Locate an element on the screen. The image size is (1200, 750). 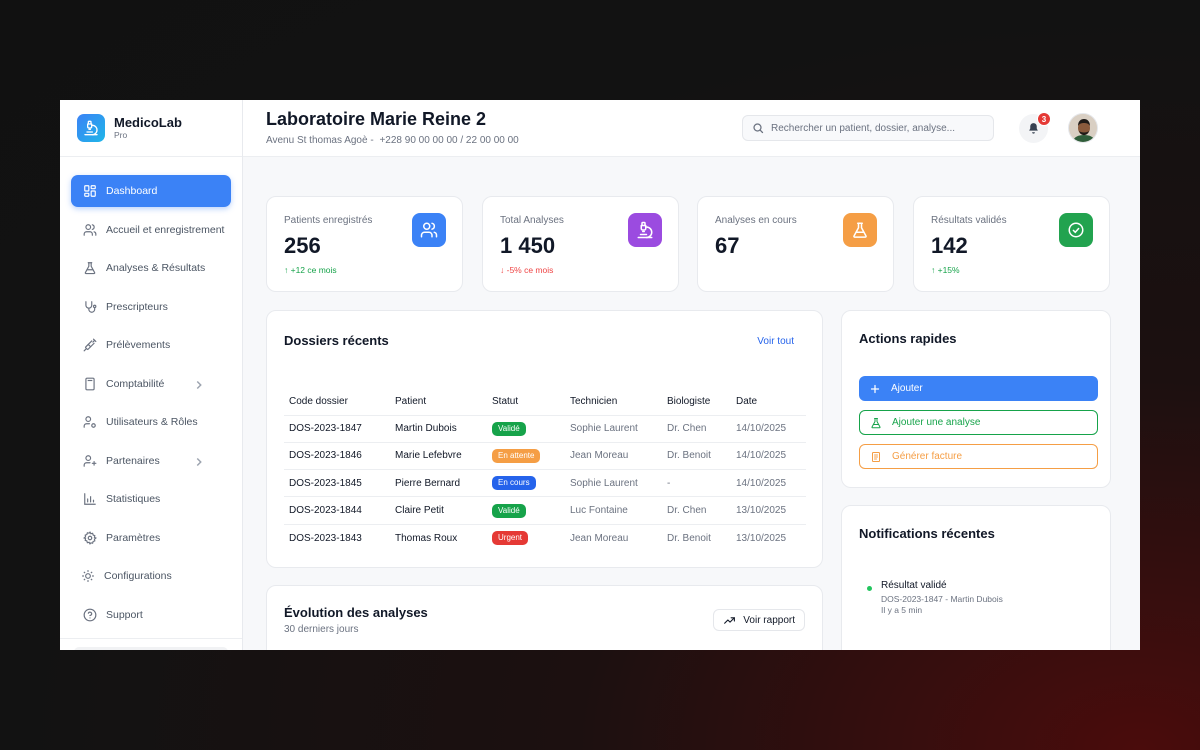
sidebar-item-comptabilite: Comptabilité is located at coordinates (151, 384).